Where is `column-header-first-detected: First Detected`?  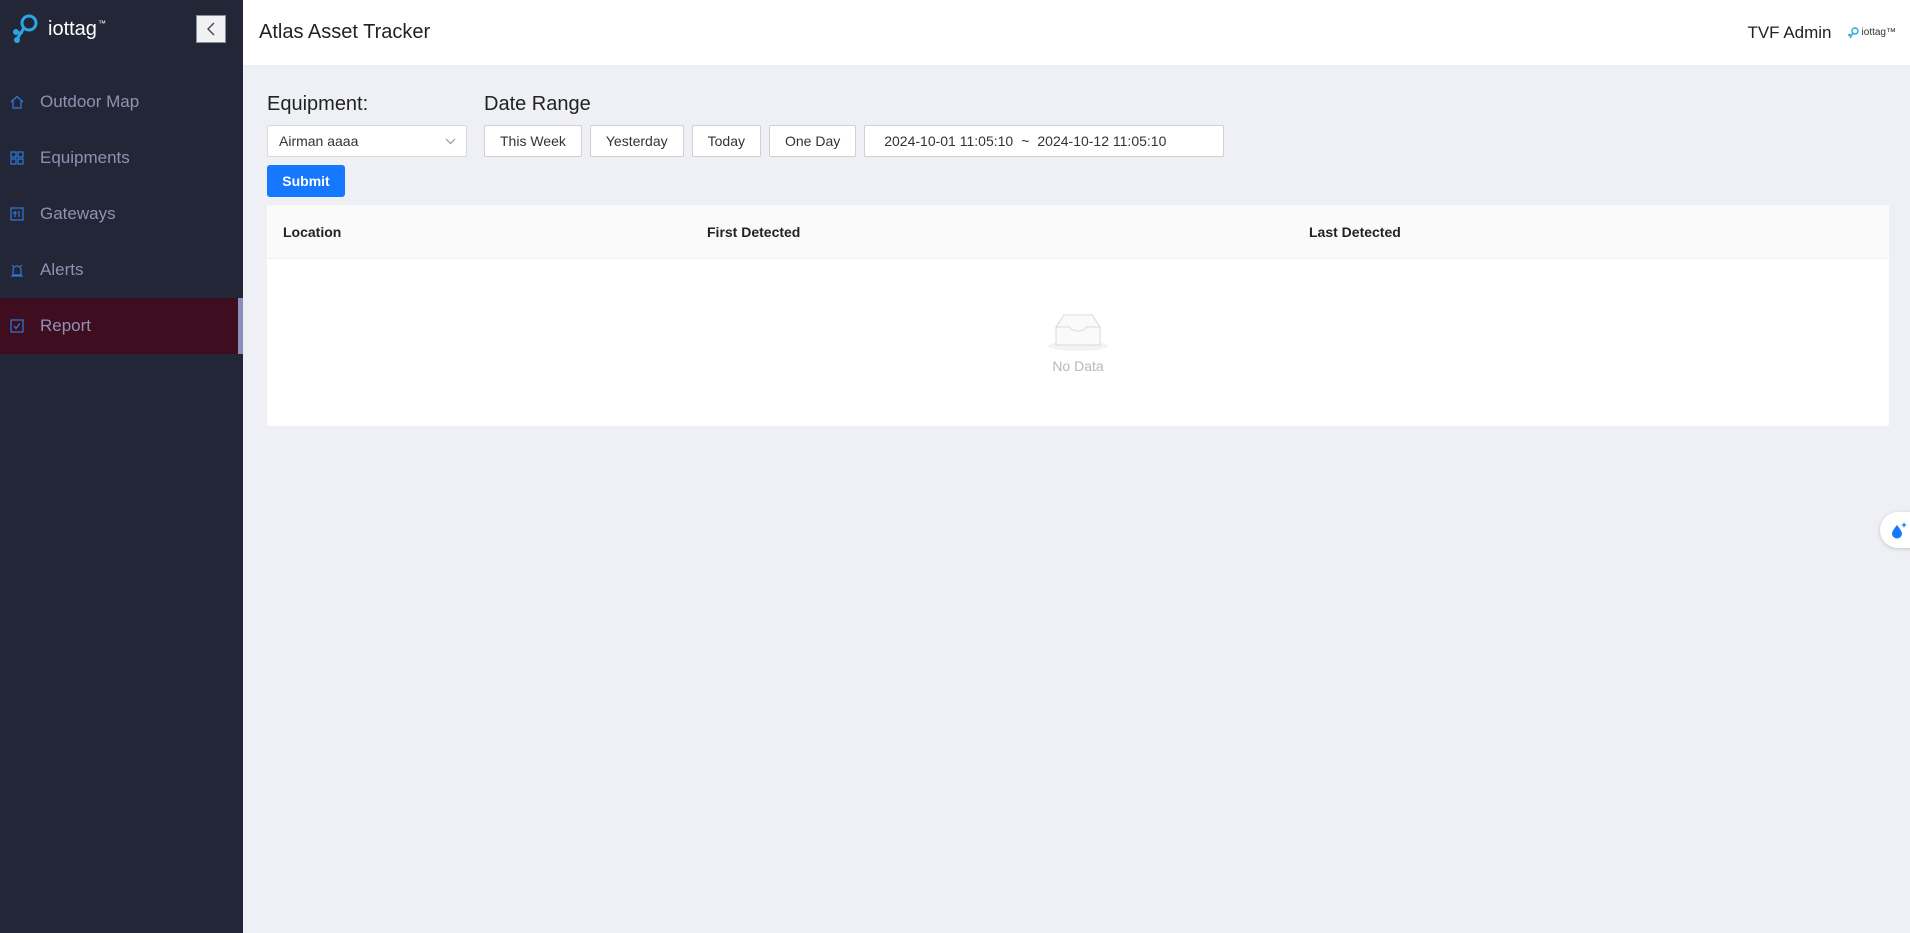
column-header-first-detected: First Detected is located at coordinates (754, 231).